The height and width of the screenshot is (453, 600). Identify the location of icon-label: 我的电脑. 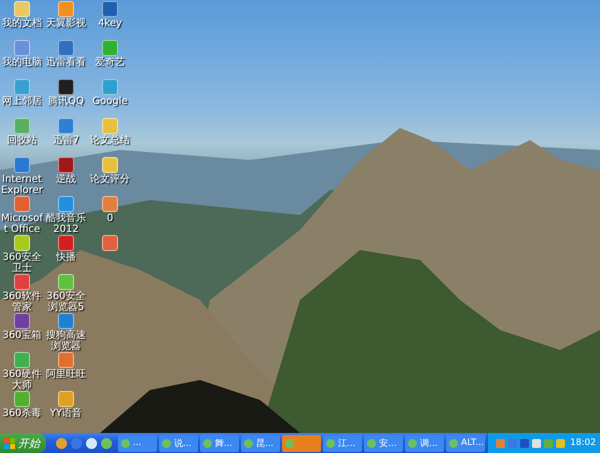
(22, 62).